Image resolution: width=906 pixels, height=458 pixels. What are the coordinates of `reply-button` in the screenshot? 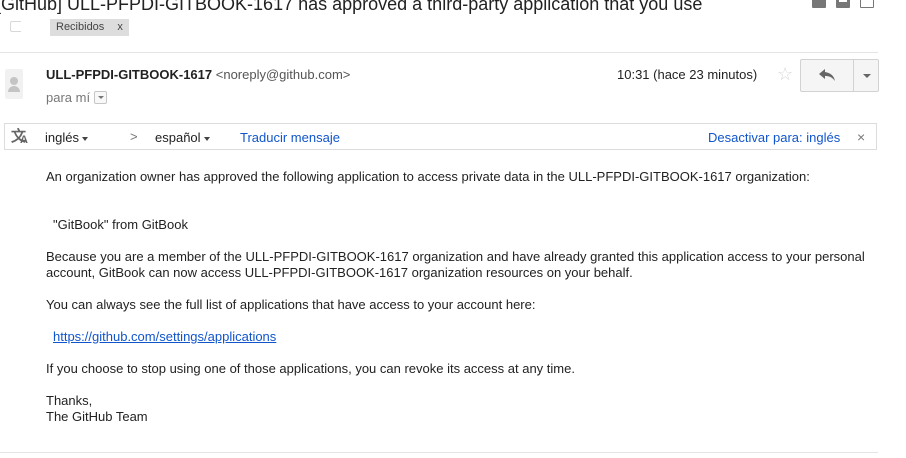 It's located at (827, 75).